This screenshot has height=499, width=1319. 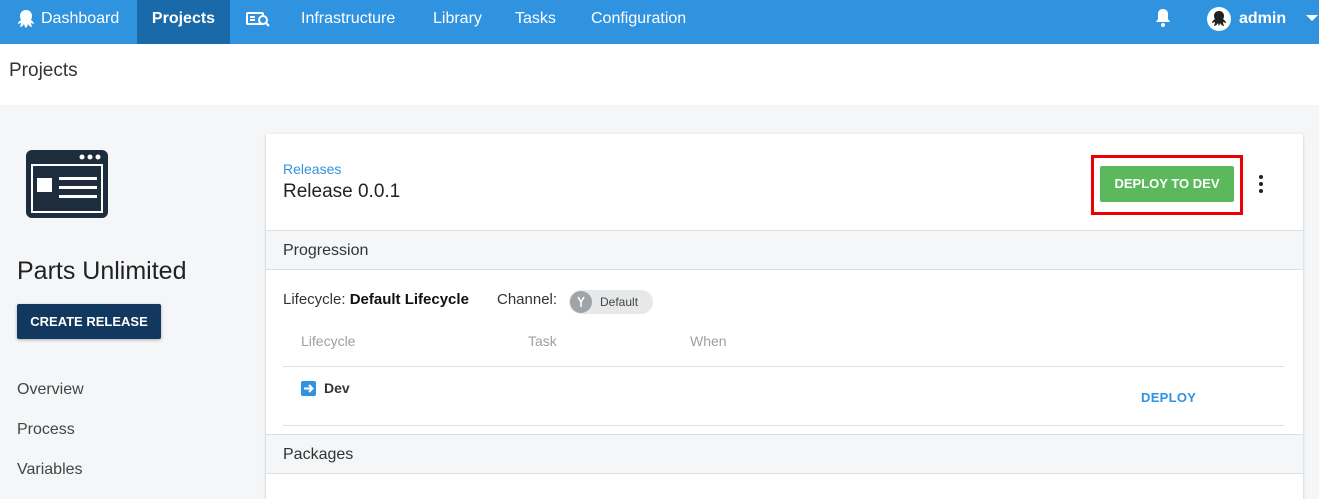 What do you see at coordinates (542, 341) in the screenshot?
I see `column-header-task: Task` at bounding box center [542, 341].